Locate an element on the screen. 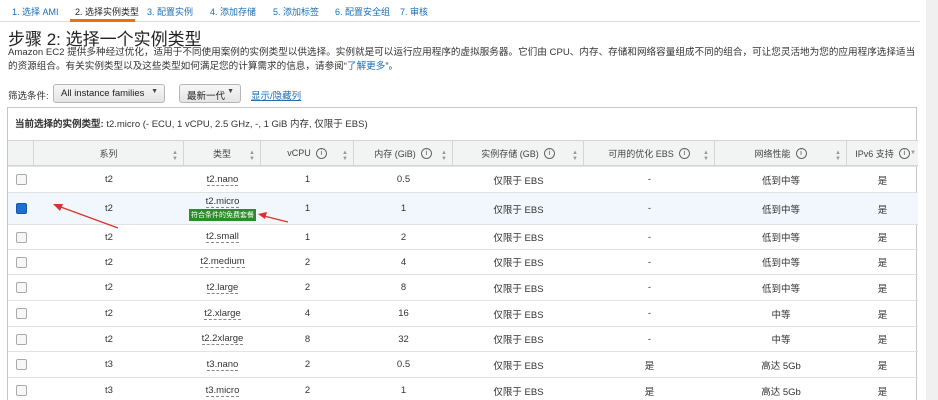 The width and height of the screenshot is (938, 400). page-scrollbar is located at coordinates (932, 200).